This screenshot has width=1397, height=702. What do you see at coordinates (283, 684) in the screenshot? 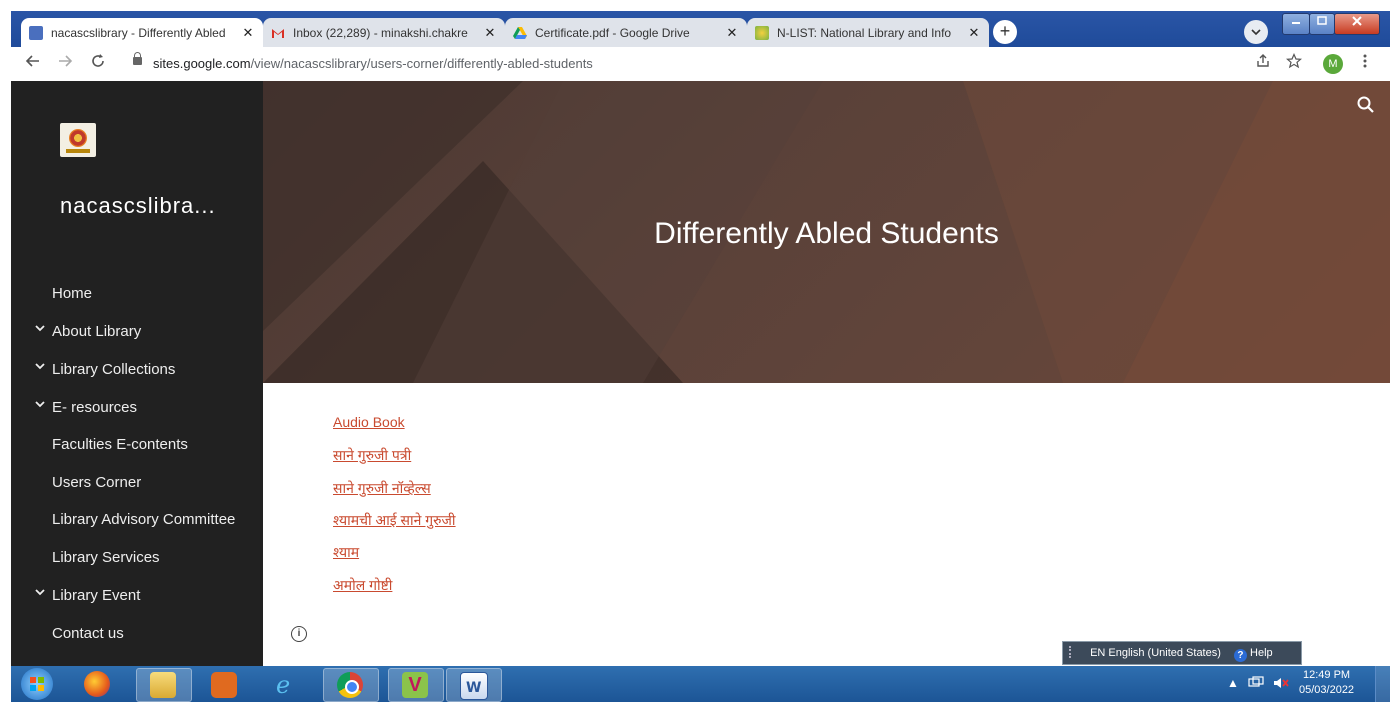
I see `svg-text: e` at bounding box center [283, 684].